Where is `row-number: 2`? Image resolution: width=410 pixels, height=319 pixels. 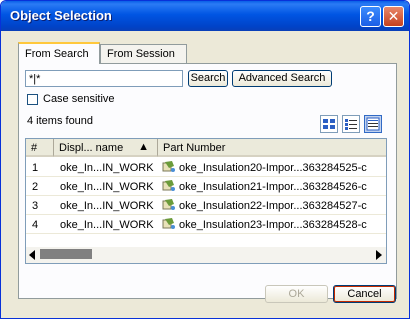
row-number: 2 is located at coordinates (35, 187).